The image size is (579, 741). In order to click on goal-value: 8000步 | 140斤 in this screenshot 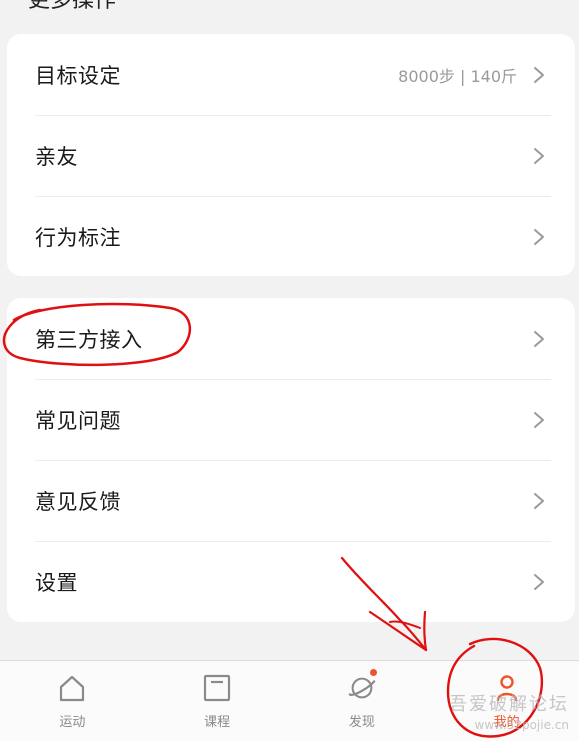, I will do `click(457, 76)`.